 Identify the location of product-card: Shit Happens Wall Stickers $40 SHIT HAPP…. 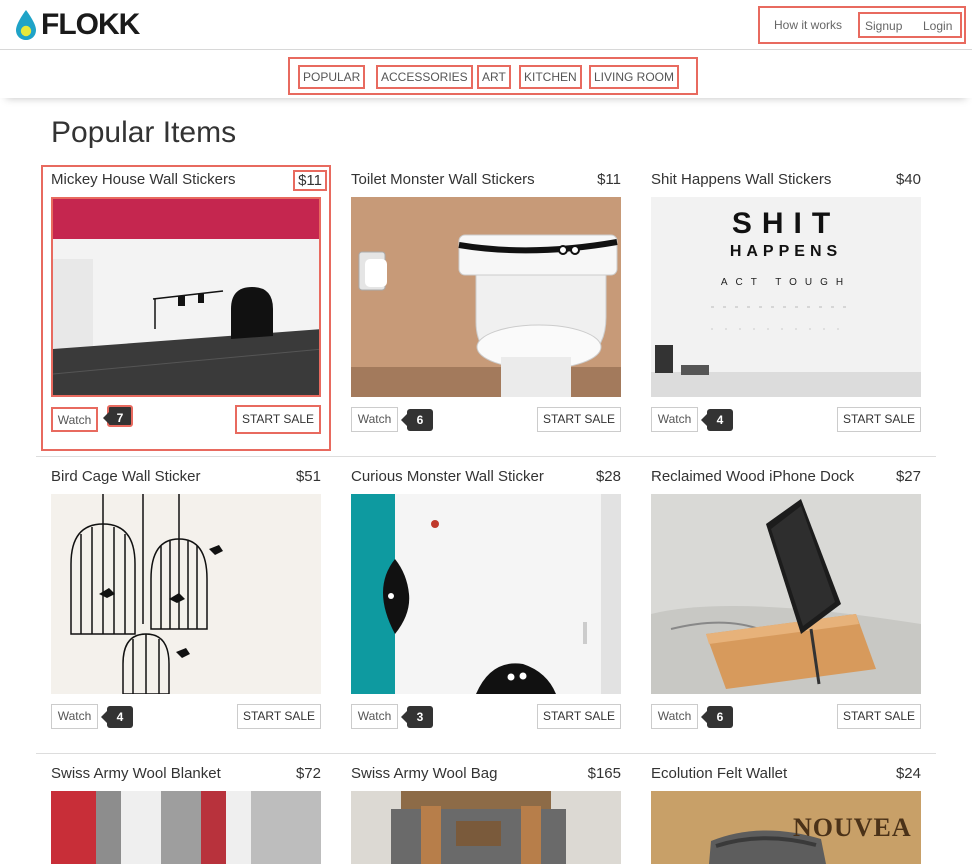
(786, 304).